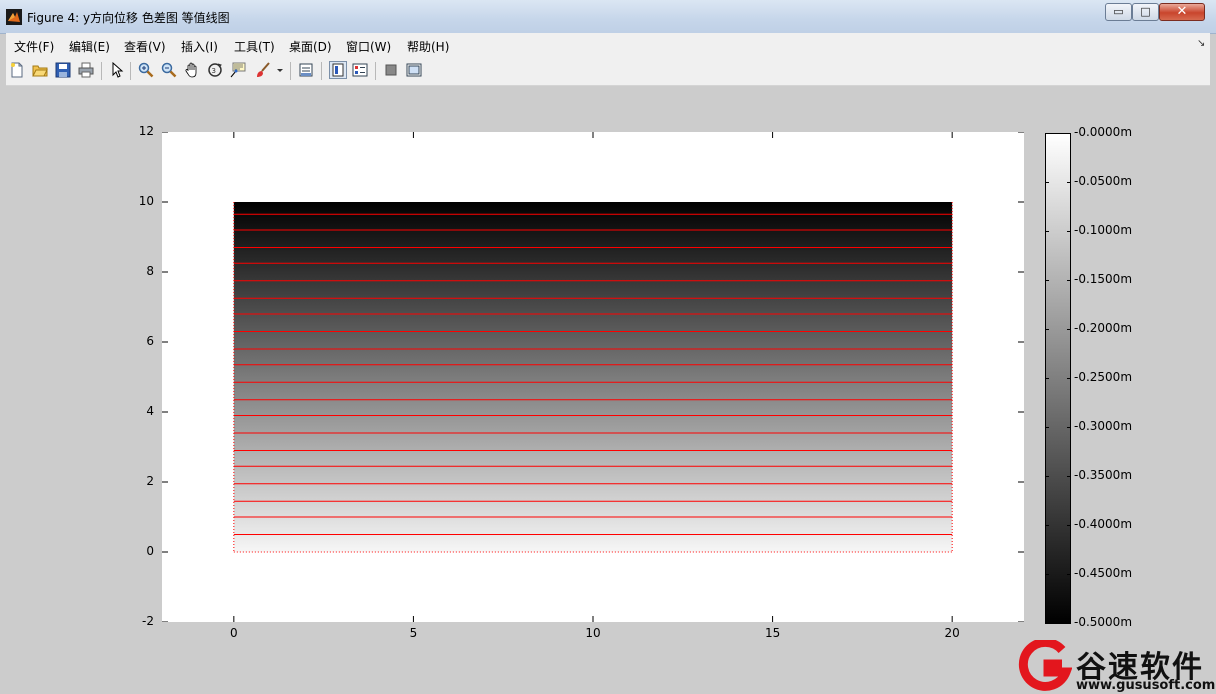 This screenshot has height=694, width=1216. I want to click on watermark-url: www.gususoft.com, so click(1146, 685).